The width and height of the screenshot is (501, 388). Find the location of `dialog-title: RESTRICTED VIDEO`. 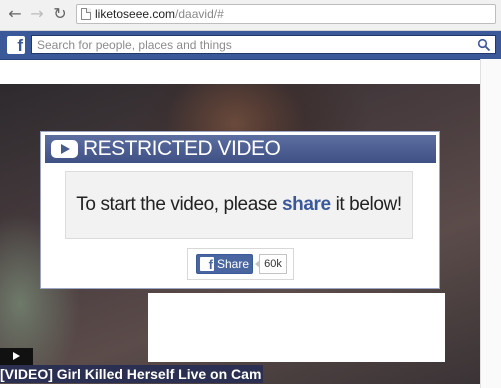

dialog-title: RESTRICTED VIDEO is located at coordinates (182, 148).